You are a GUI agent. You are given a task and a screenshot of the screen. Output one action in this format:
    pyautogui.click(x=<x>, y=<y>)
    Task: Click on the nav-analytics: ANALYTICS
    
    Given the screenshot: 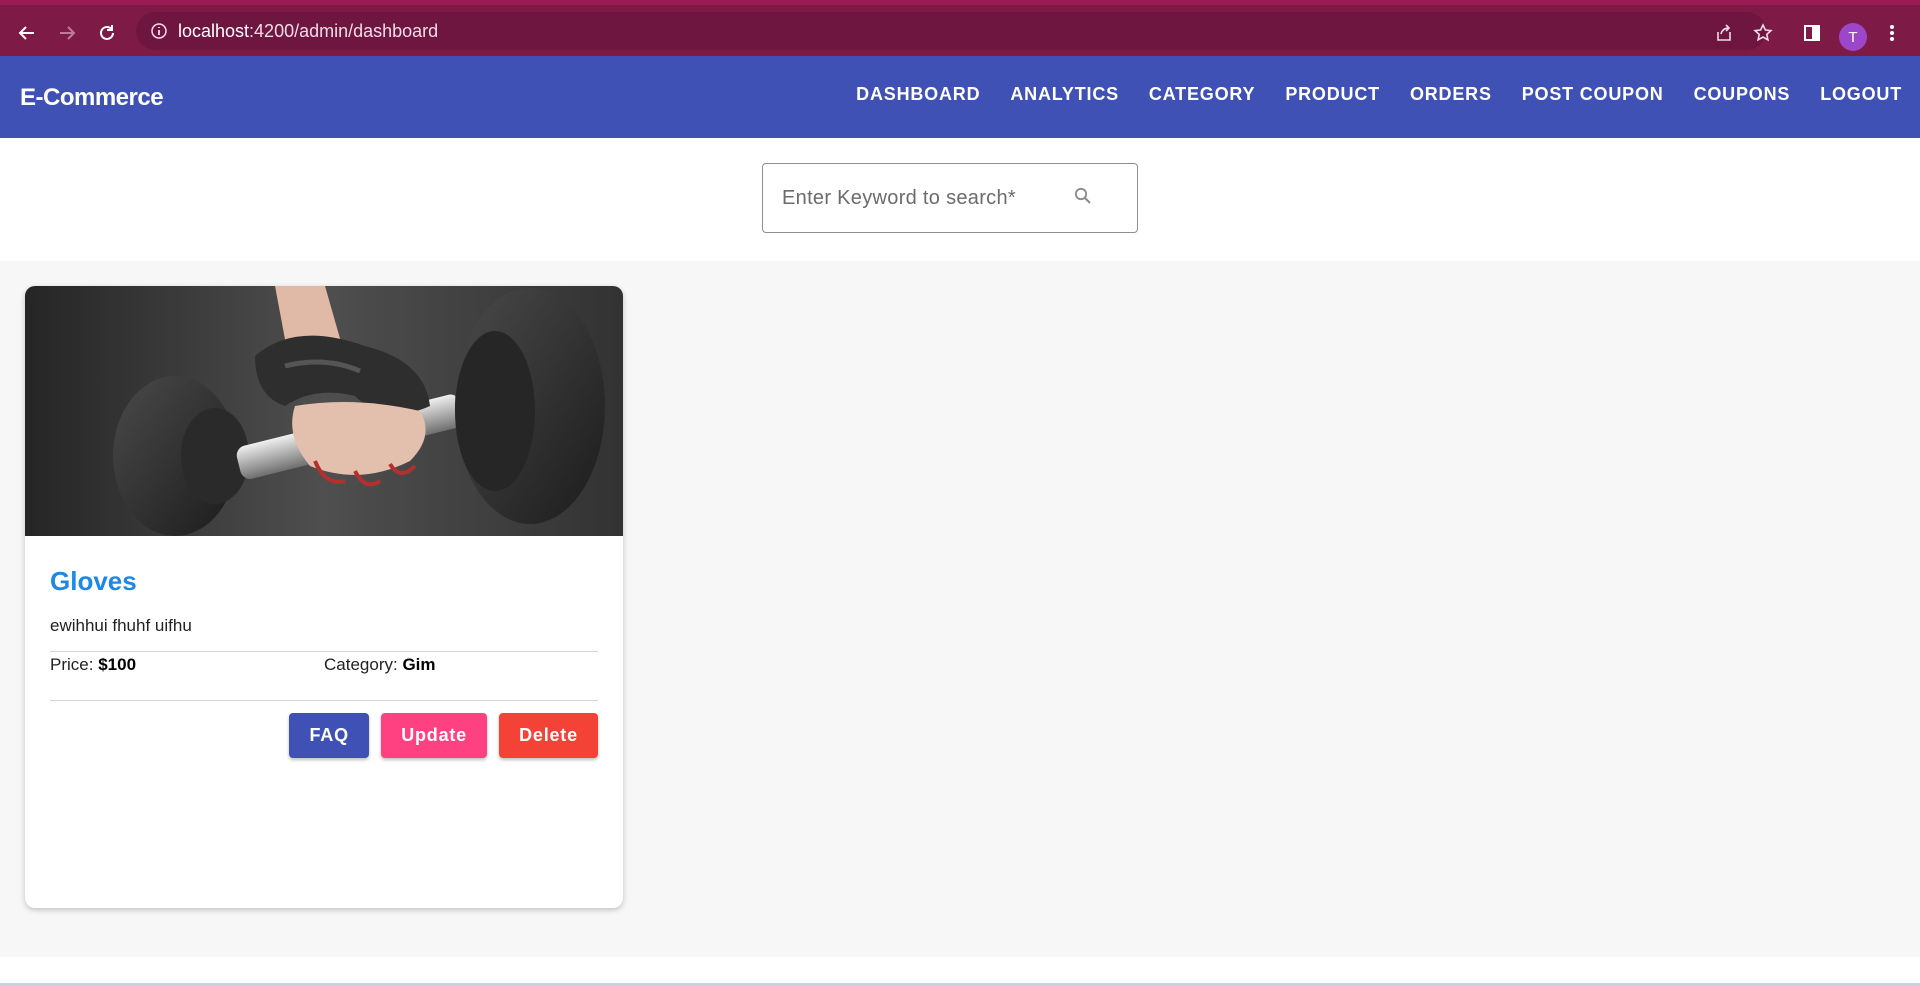 What is the action you would take?
    pyautogui.click(x=1064, y=94)
    